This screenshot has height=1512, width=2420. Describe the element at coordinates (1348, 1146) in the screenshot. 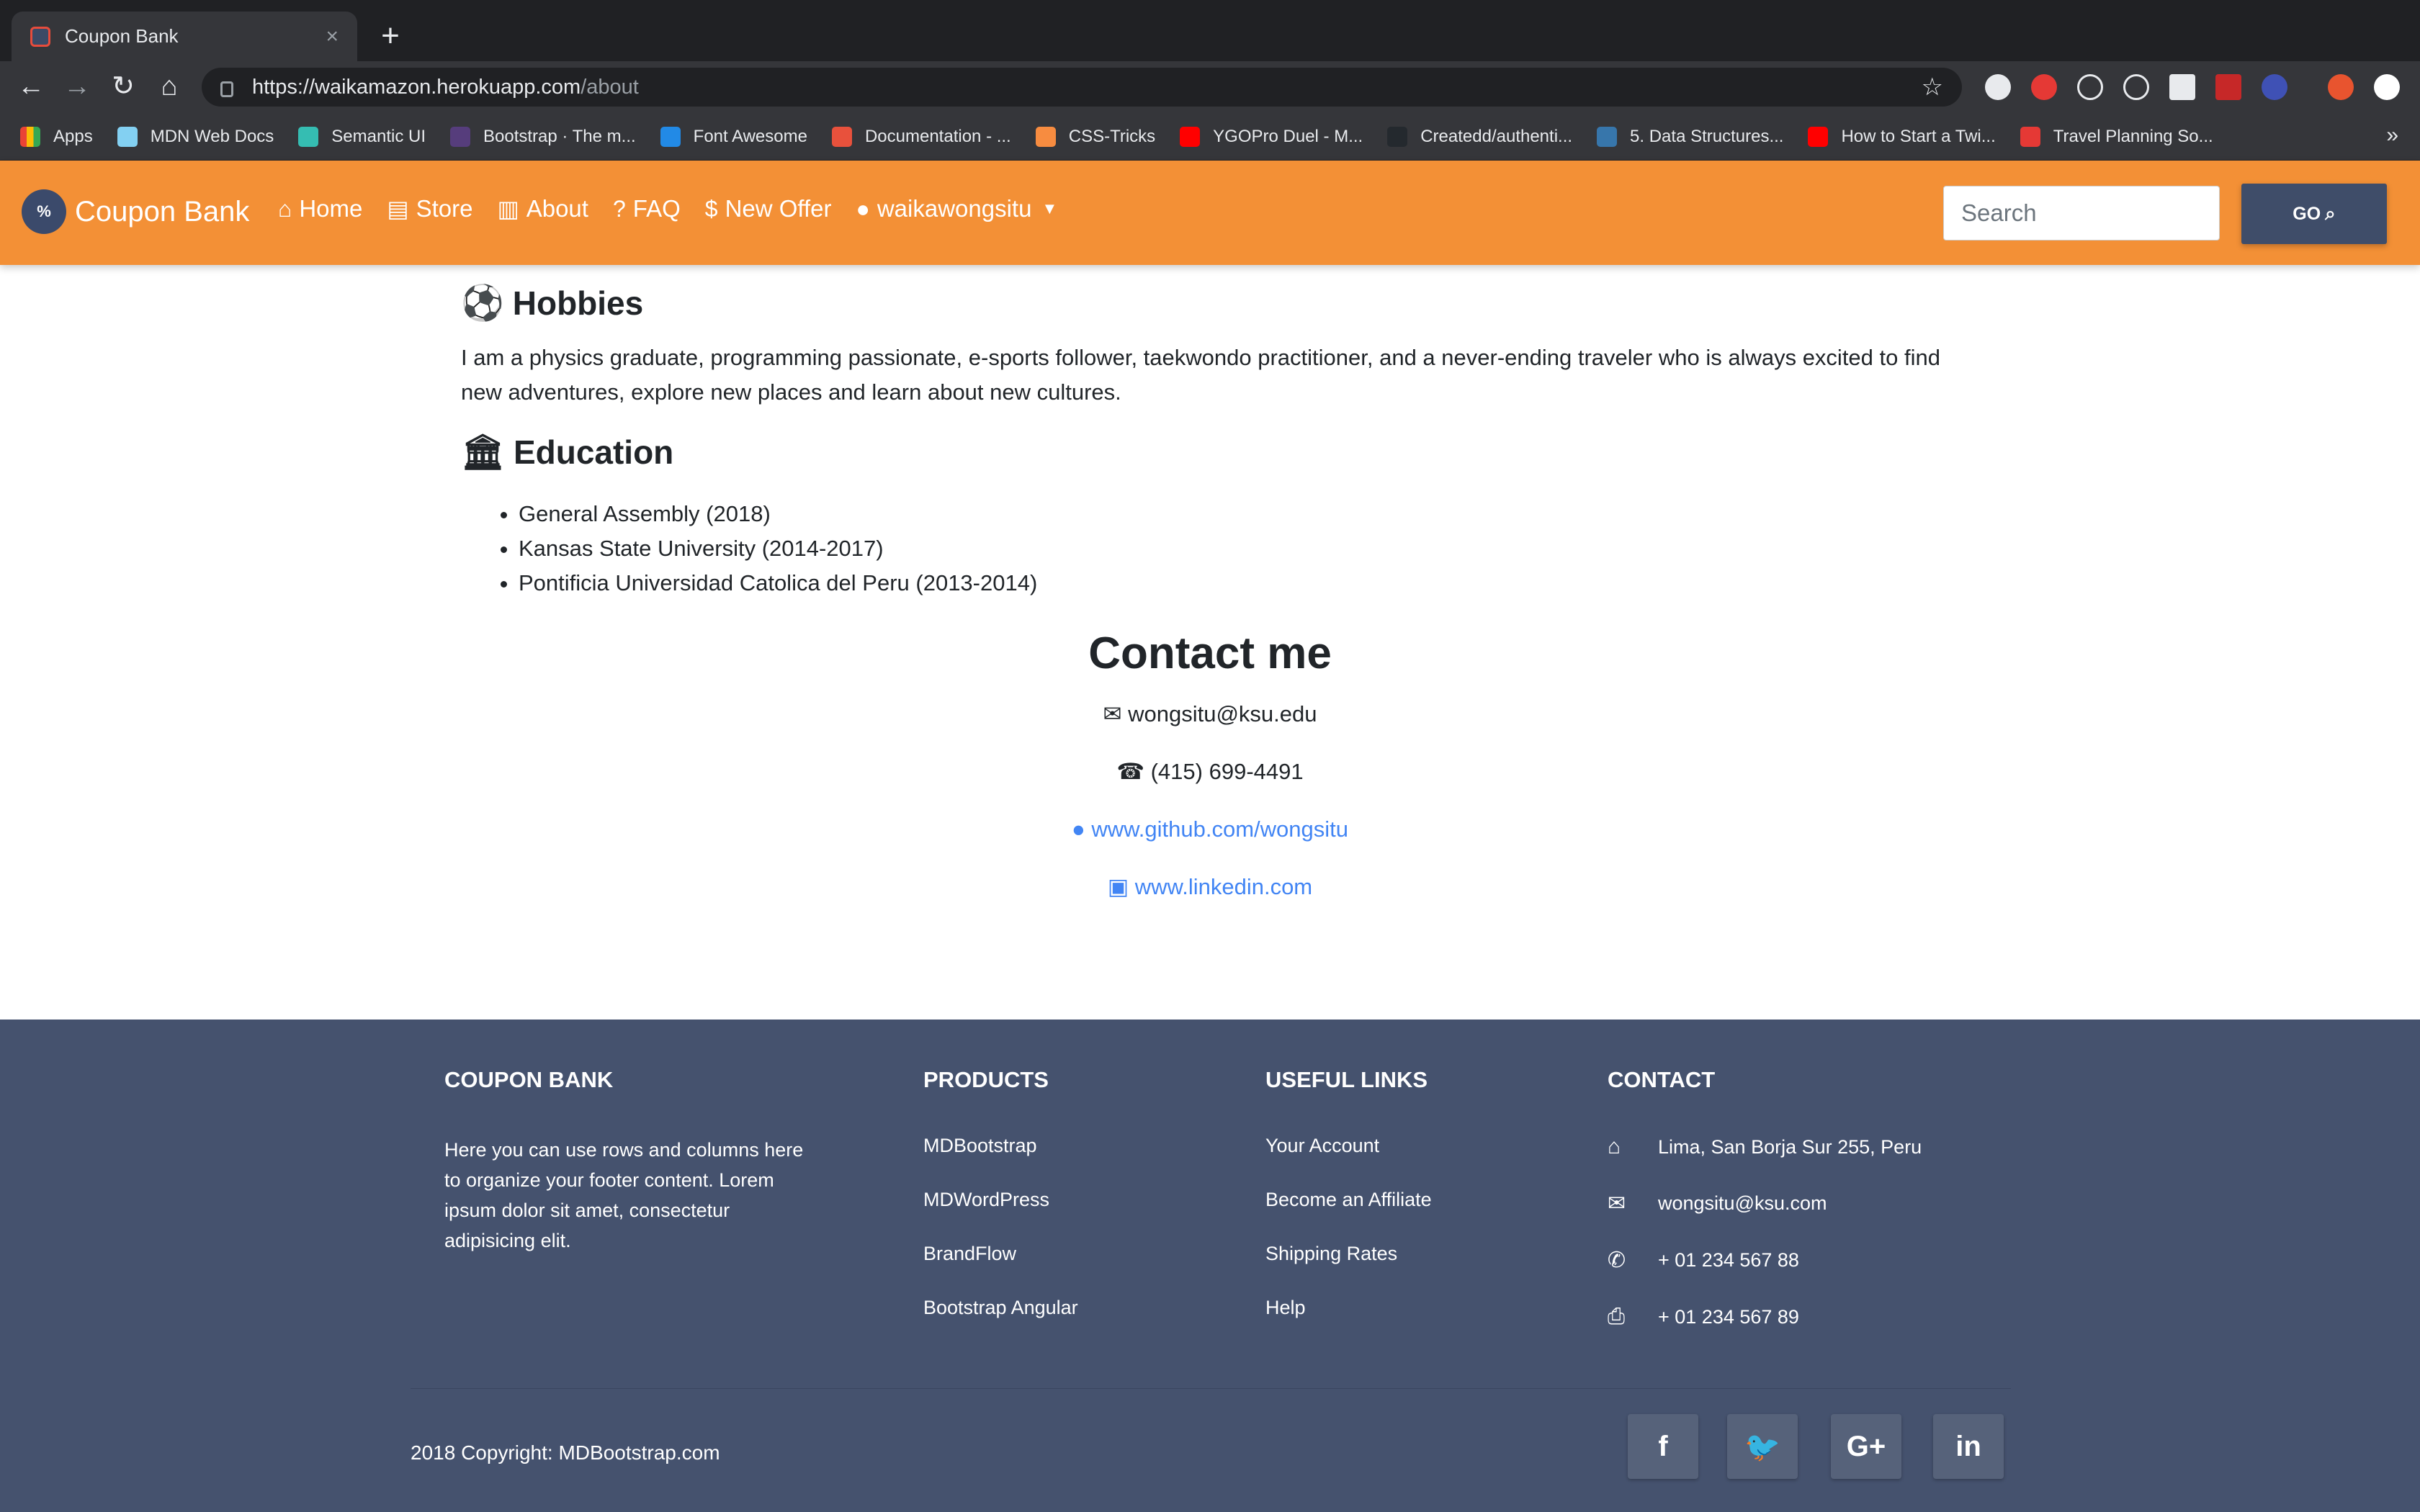

I see `footer-link: Your Account` at that location.